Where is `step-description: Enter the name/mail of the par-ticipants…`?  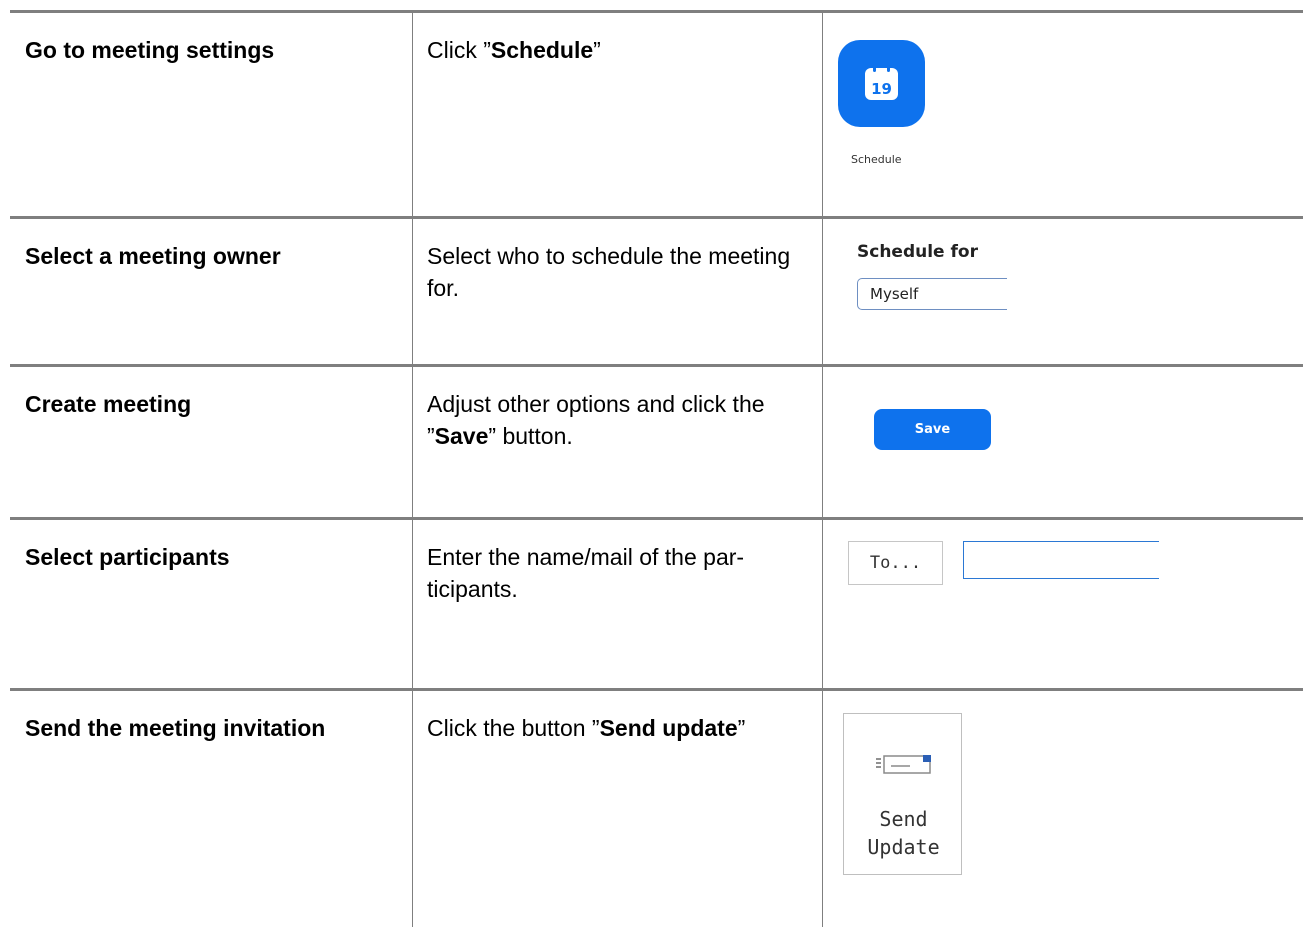 step-description: Enter the name/mail of the par-ticipants… is located at coordinates (586, 573).